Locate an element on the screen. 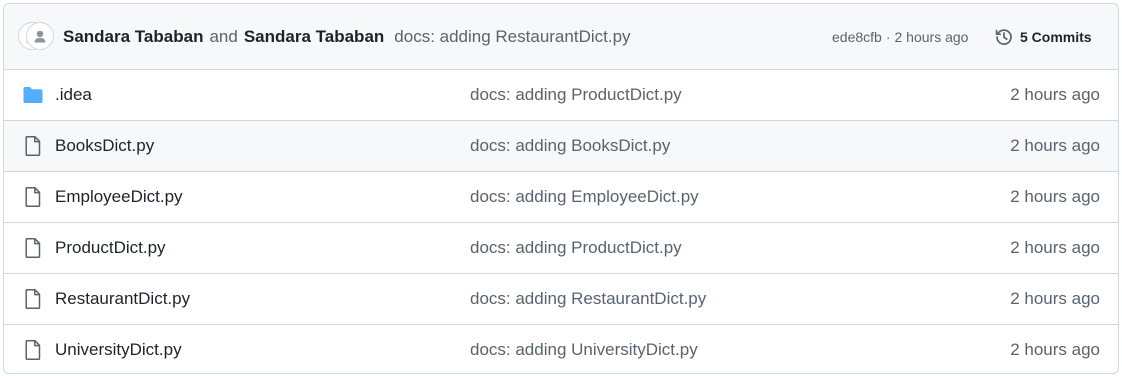 The image size is (1122, 376). folder-icon is located at coordinates (33, 95).